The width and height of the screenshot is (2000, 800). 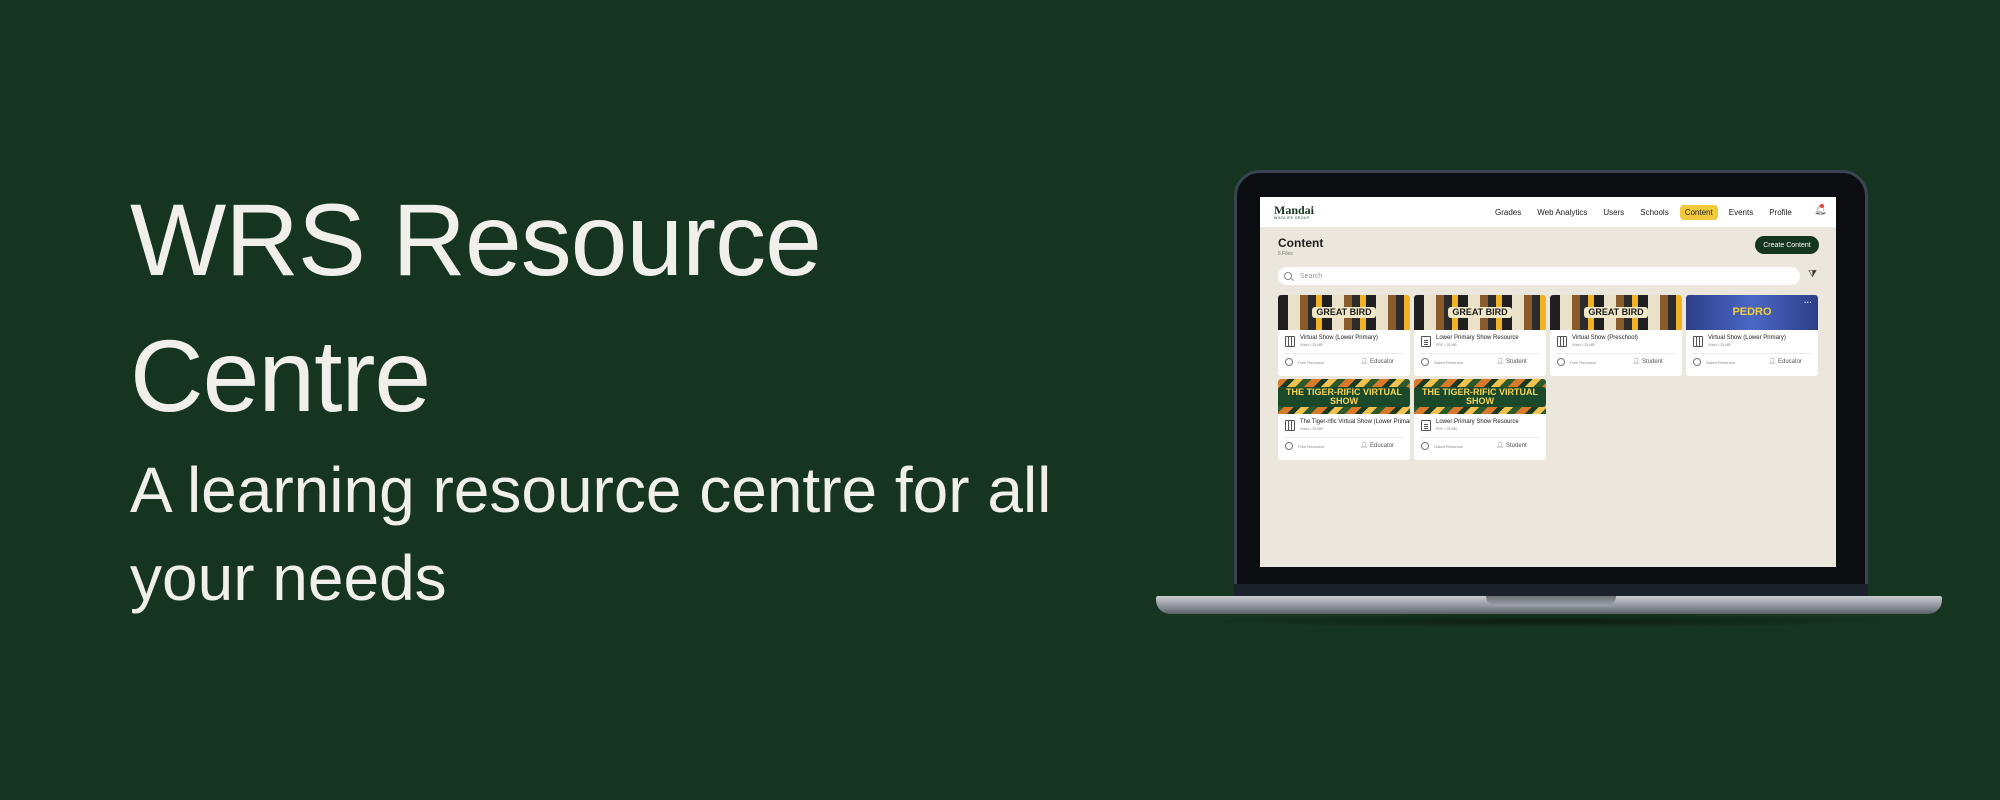 I want to click on brand-logo: Mandai WILDLIFE GROUP, so click(x=1294, y=212).